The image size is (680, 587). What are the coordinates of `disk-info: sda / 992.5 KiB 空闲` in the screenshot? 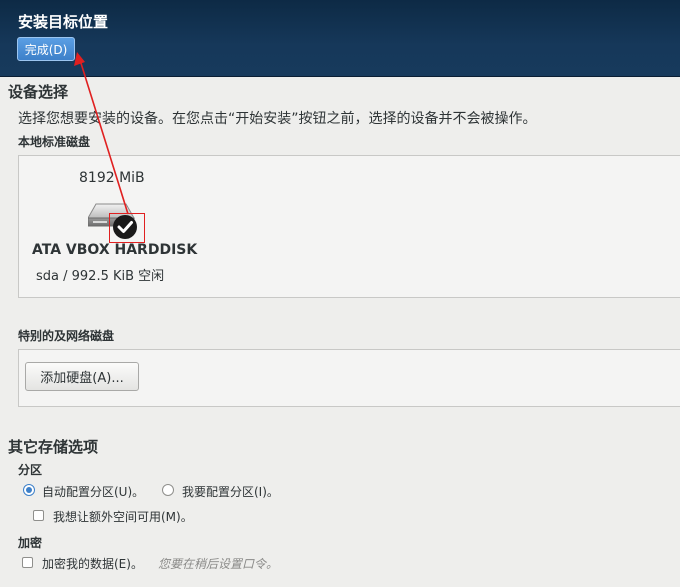 It's located at (100, 276).